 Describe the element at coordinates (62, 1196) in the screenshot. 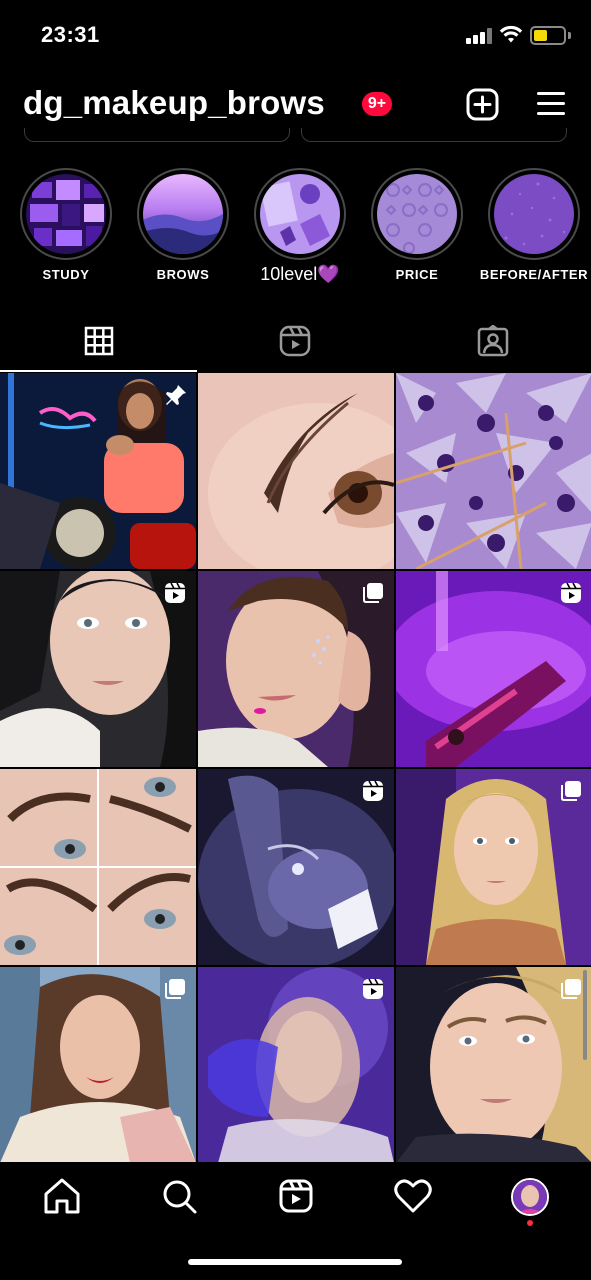

I see `home-icon` at that location.